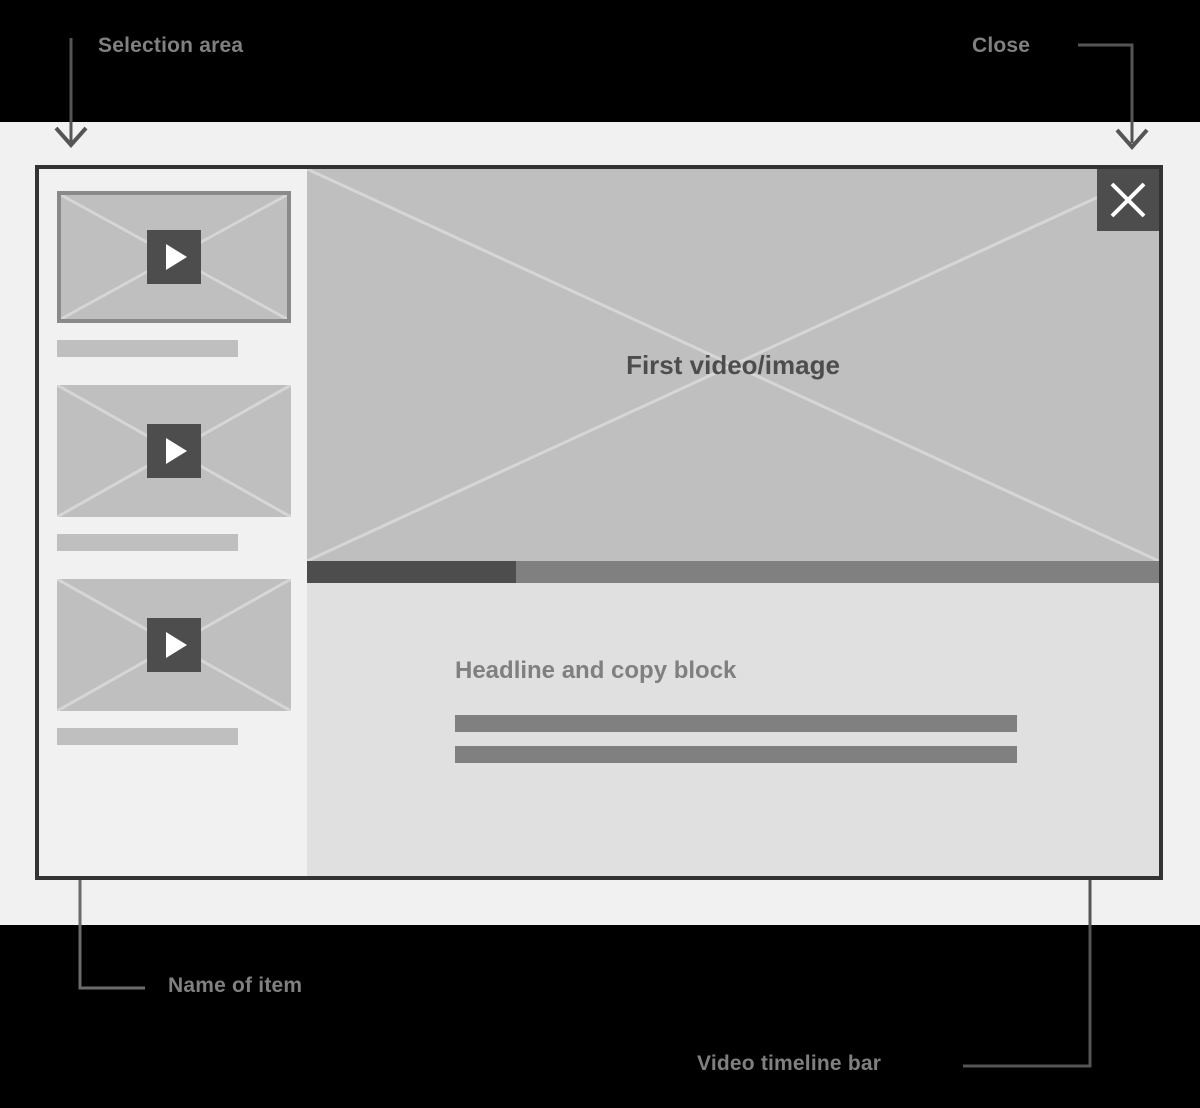 Image resolution: width=1200 pixels, height=1108 pixels. What do you see at coordinates (411, 572) in the screenshot?
I see `video-timeline-progress` at bounding box center [411, 572].